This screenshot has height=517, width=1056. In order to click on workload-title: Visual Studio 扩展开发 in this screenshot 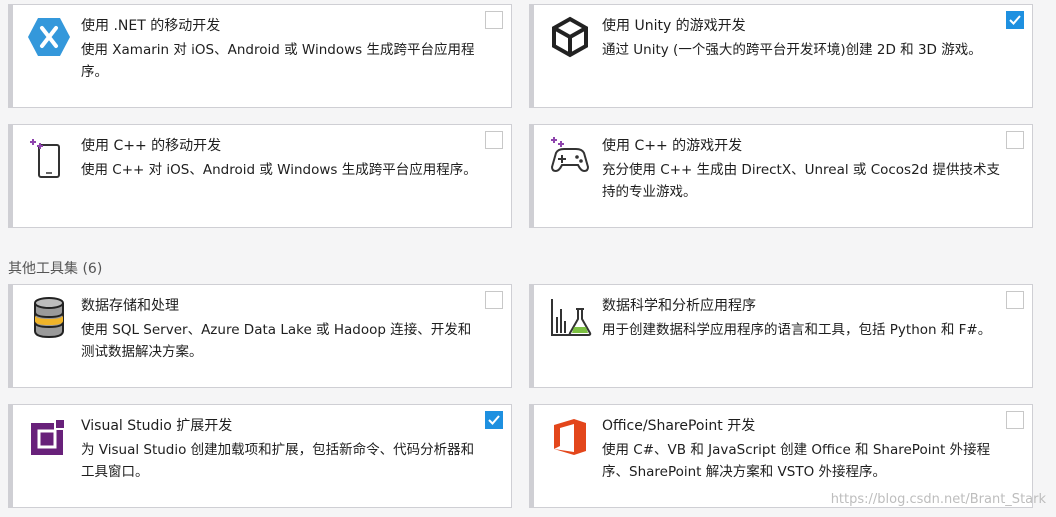, I will do `click(157, 426)`.